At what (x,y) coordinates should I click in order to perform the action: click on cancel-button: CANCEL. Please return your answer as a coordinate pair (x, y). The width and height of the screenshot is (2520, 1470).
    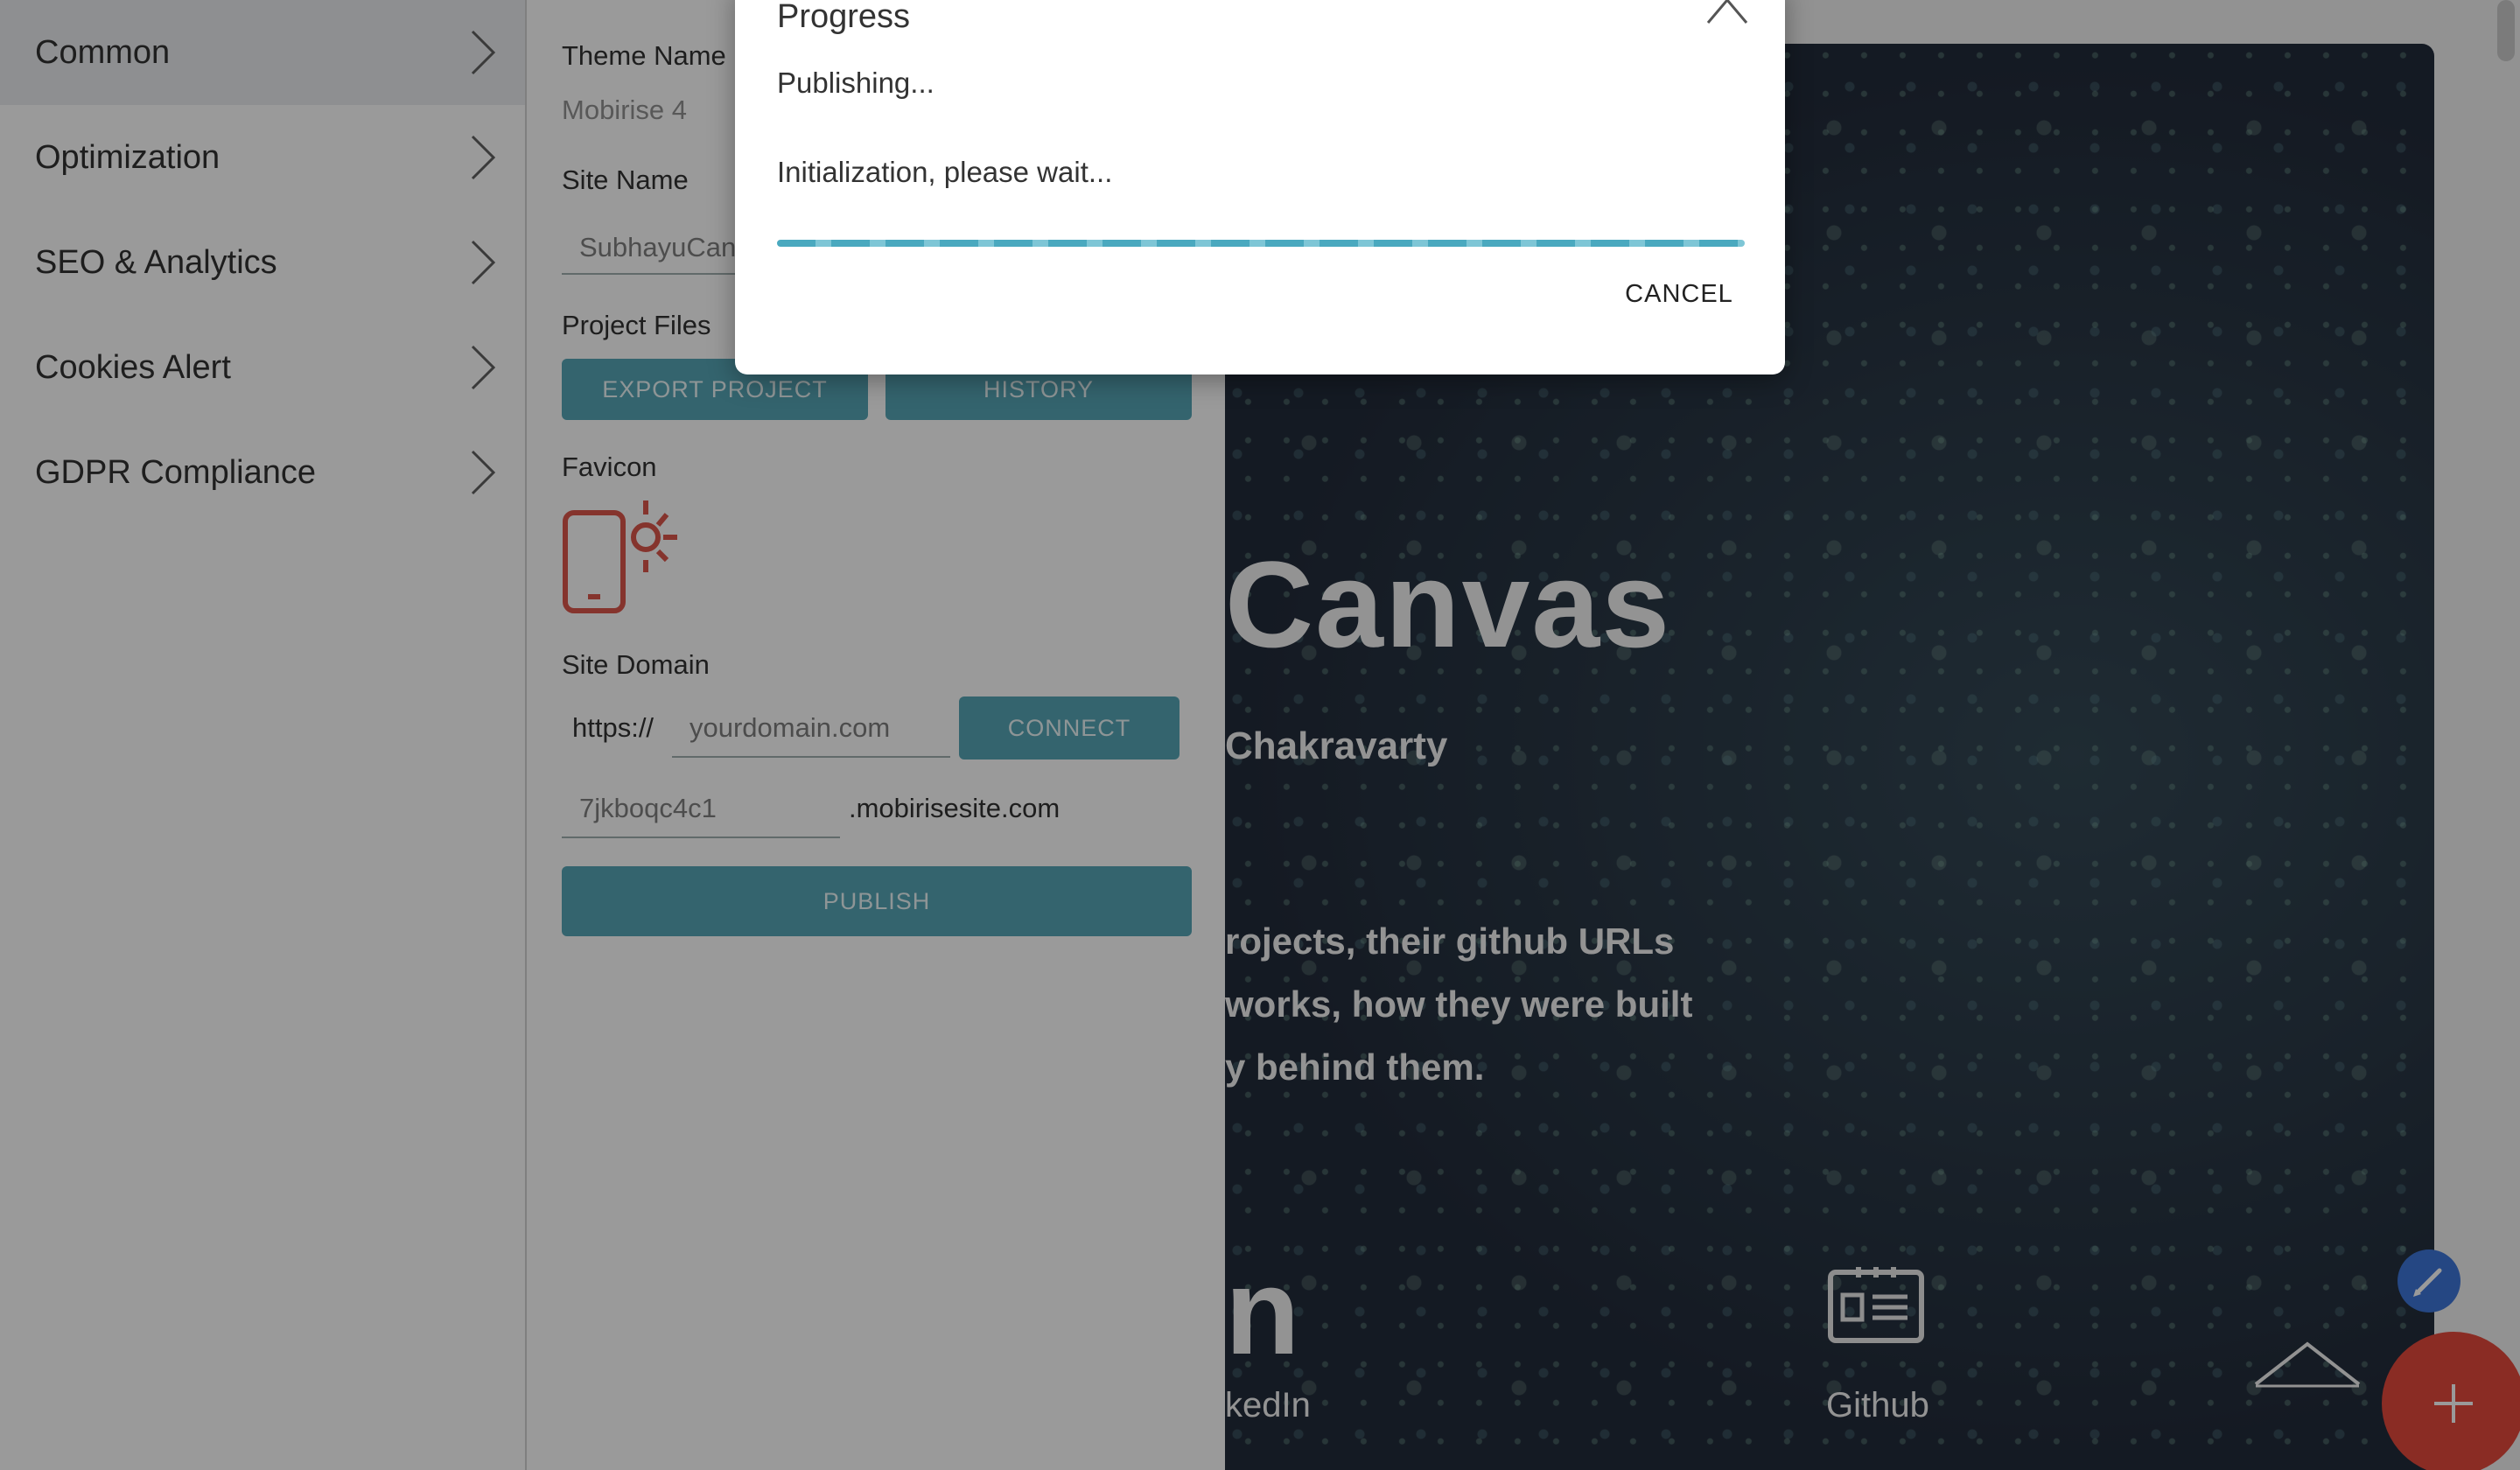
    Looking at the image, I should click on (1679, 294).